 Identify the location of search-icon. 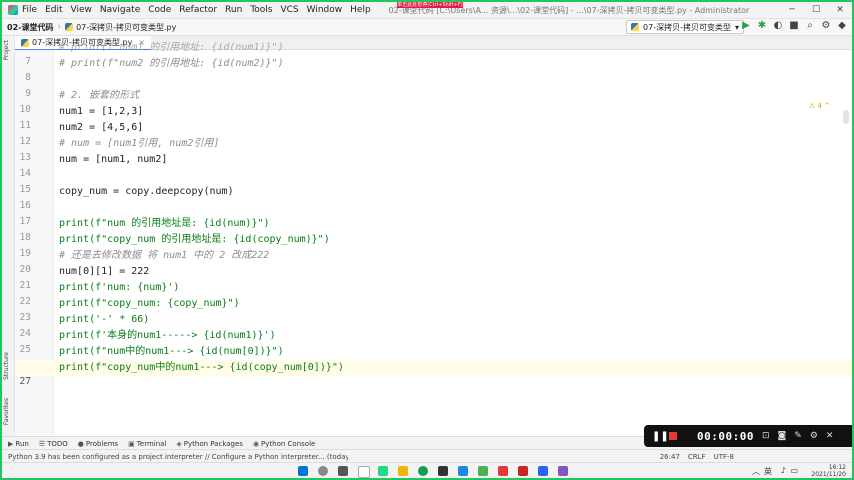
(323, 471).